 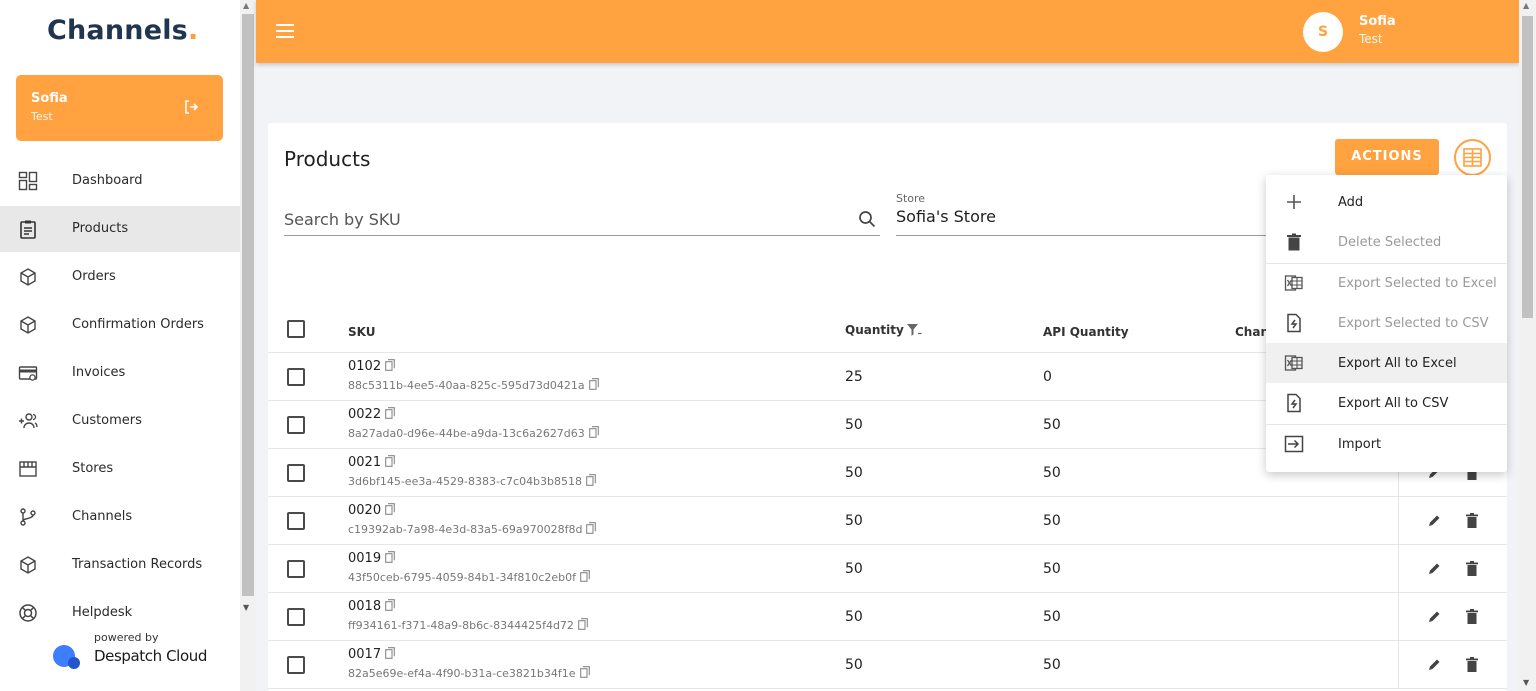 I want to click on menu-item-export-selected-csv: Export Selected to CSV, so click(x=1386, y=323).